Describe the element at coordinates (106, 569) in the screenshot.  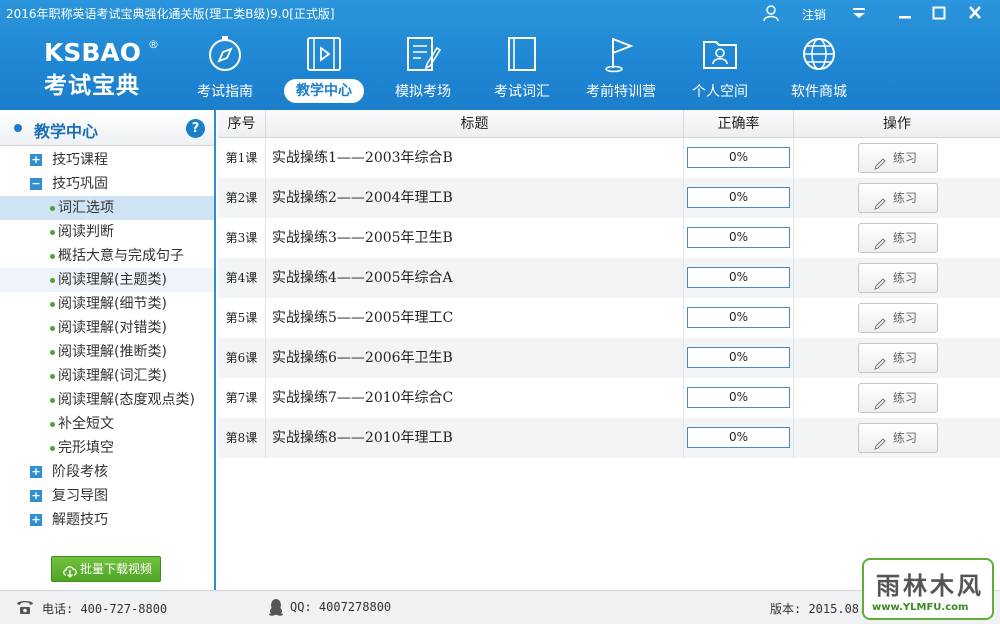
I see `batch-download-button: 批量下载视频` at that location.